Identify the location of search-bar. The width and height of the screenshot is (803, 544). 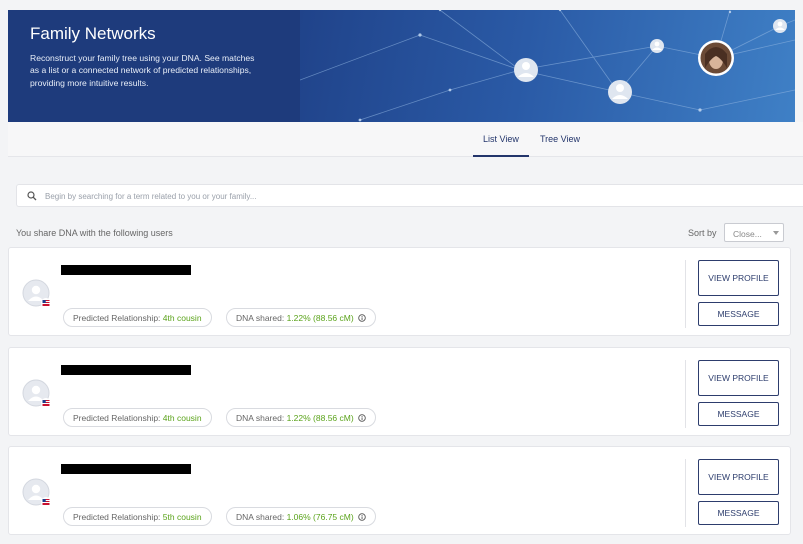
(409, 195).